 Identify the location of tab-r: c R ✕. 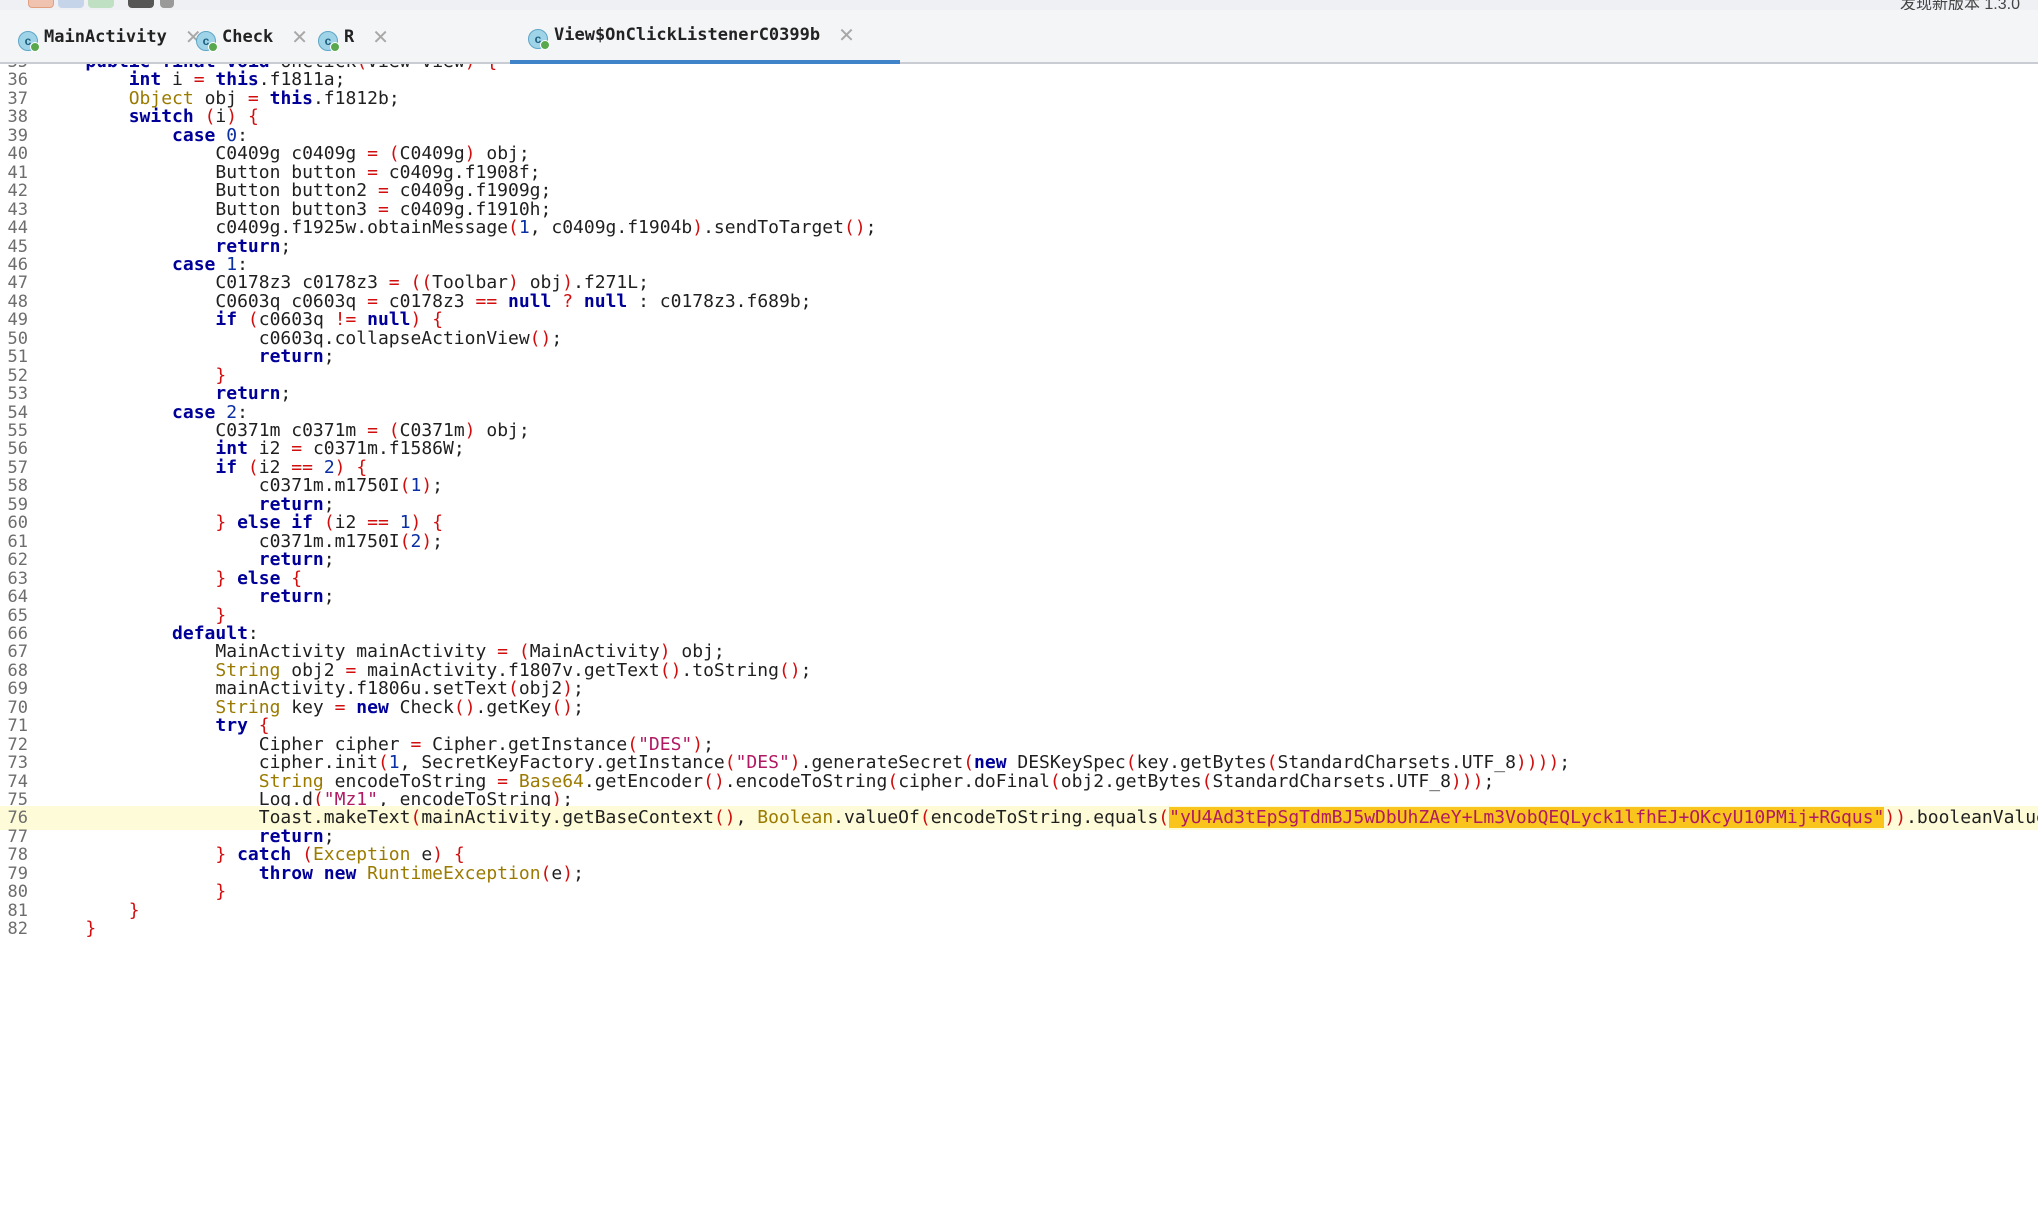
(344, 37).